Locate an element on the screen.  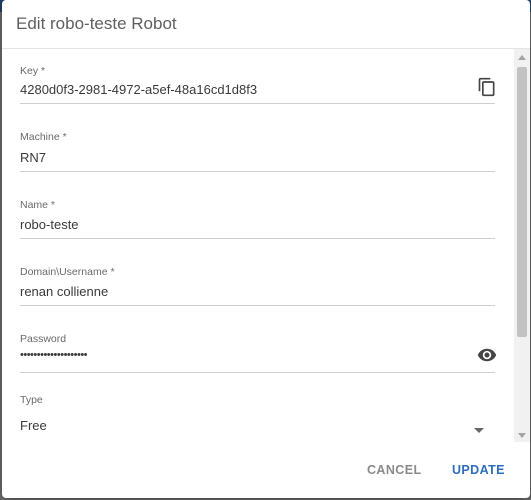
copy-icon is located at coordinates (487, 87).